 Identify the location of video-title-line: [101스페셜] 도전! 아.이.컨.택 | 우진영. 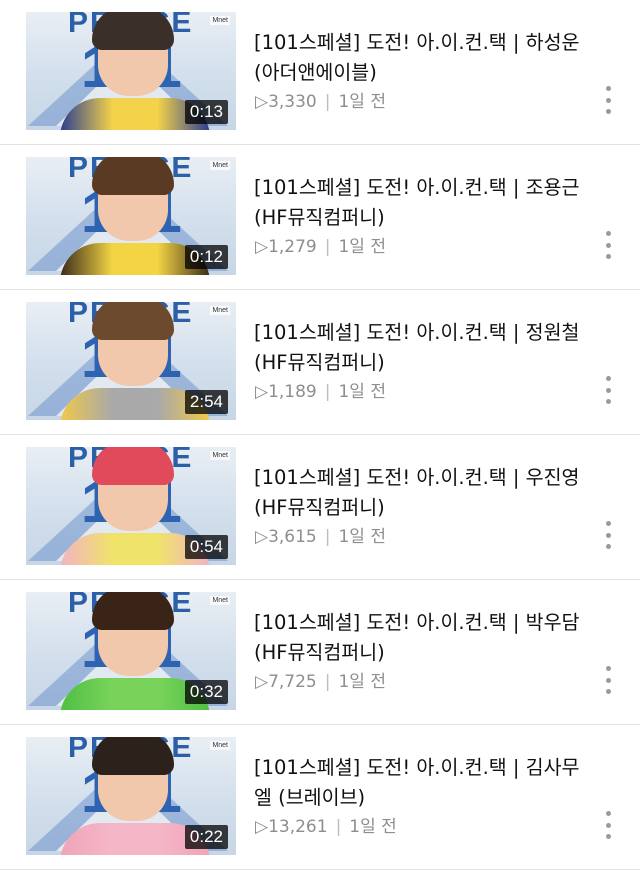
(417, 477).